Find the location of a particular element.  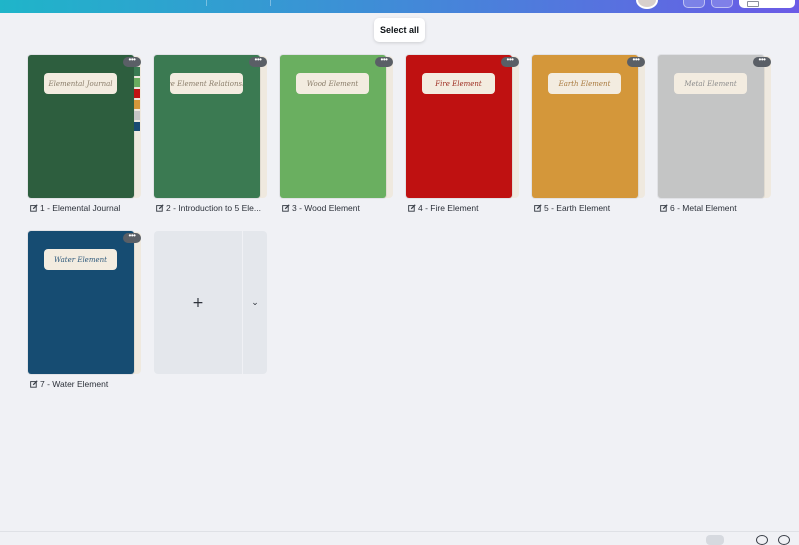

page-cover: Earth Element is located at coordinates (585, 126).